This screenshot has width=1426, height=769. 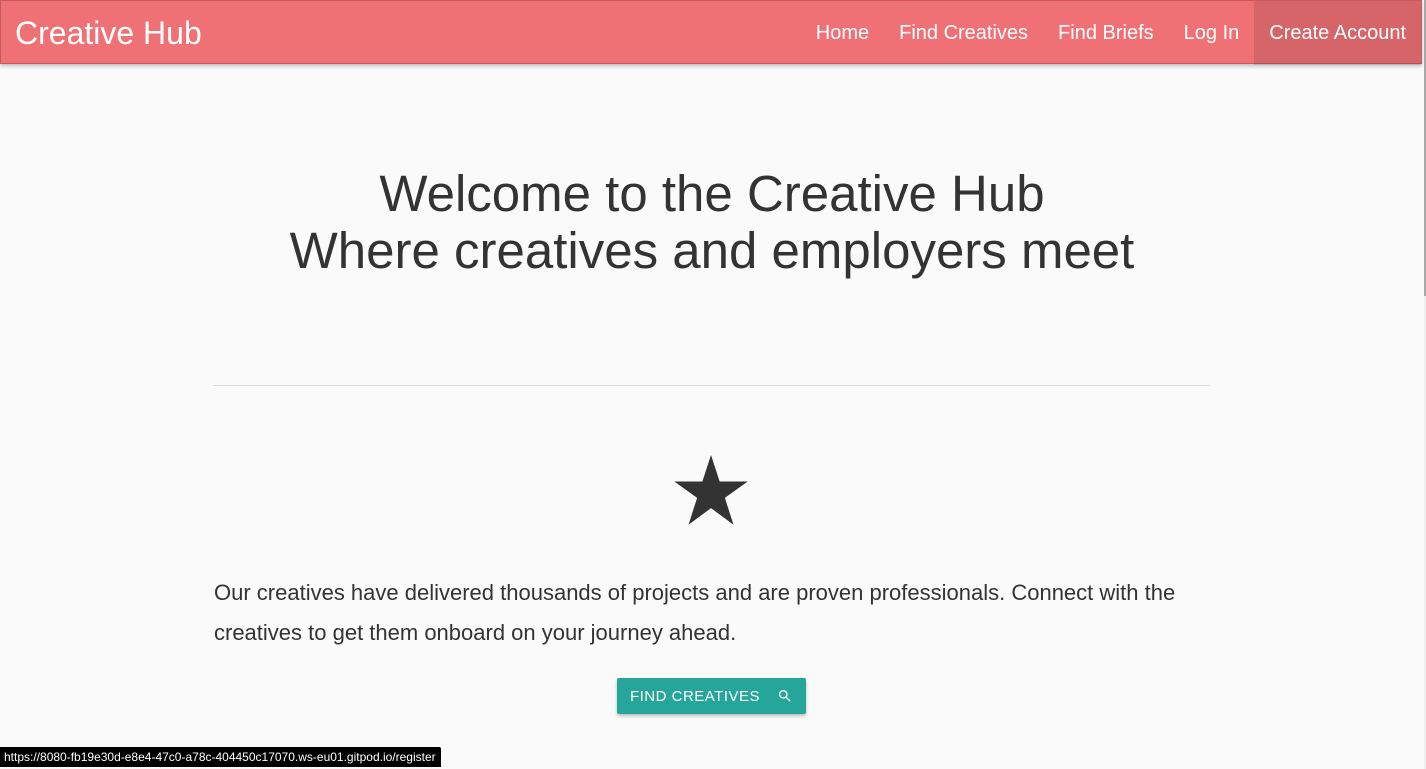 I want to click on hero-line-1: Welcome to the Creative Hub, so click(x=712, y=193).